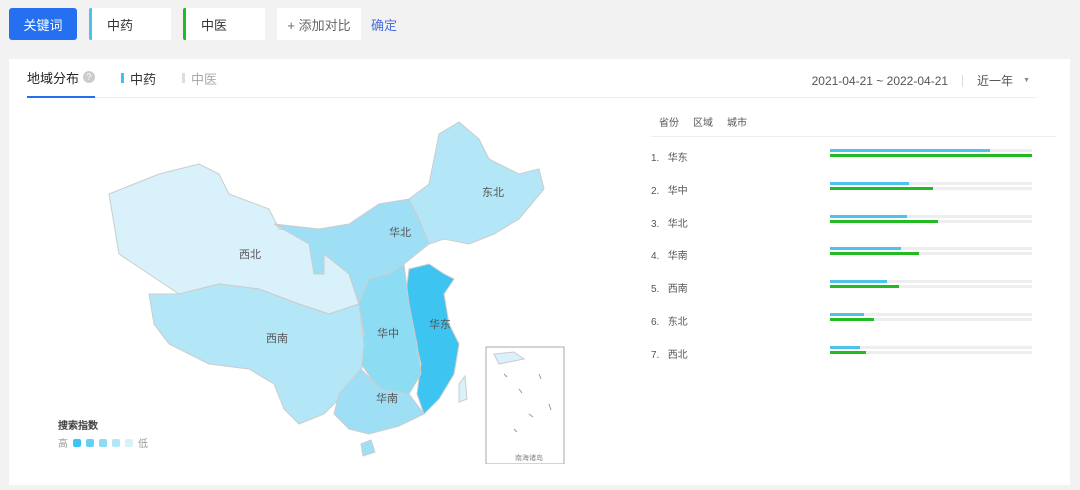  I want to click on label-xinan: 西南, so click(277, 338).